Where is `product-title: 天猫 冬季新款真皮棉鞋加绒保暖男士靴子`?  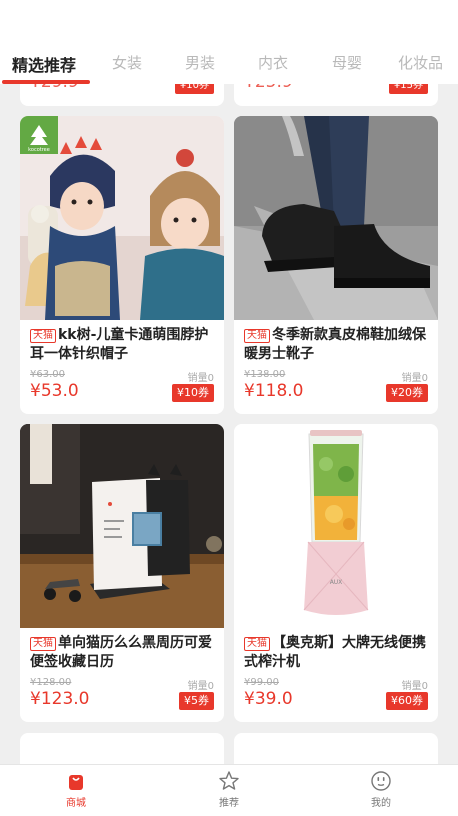
product-title: 天猫 冬季新款真皮棉鞋加绒保暖男士靴子 is located at coordinates (339, 345).